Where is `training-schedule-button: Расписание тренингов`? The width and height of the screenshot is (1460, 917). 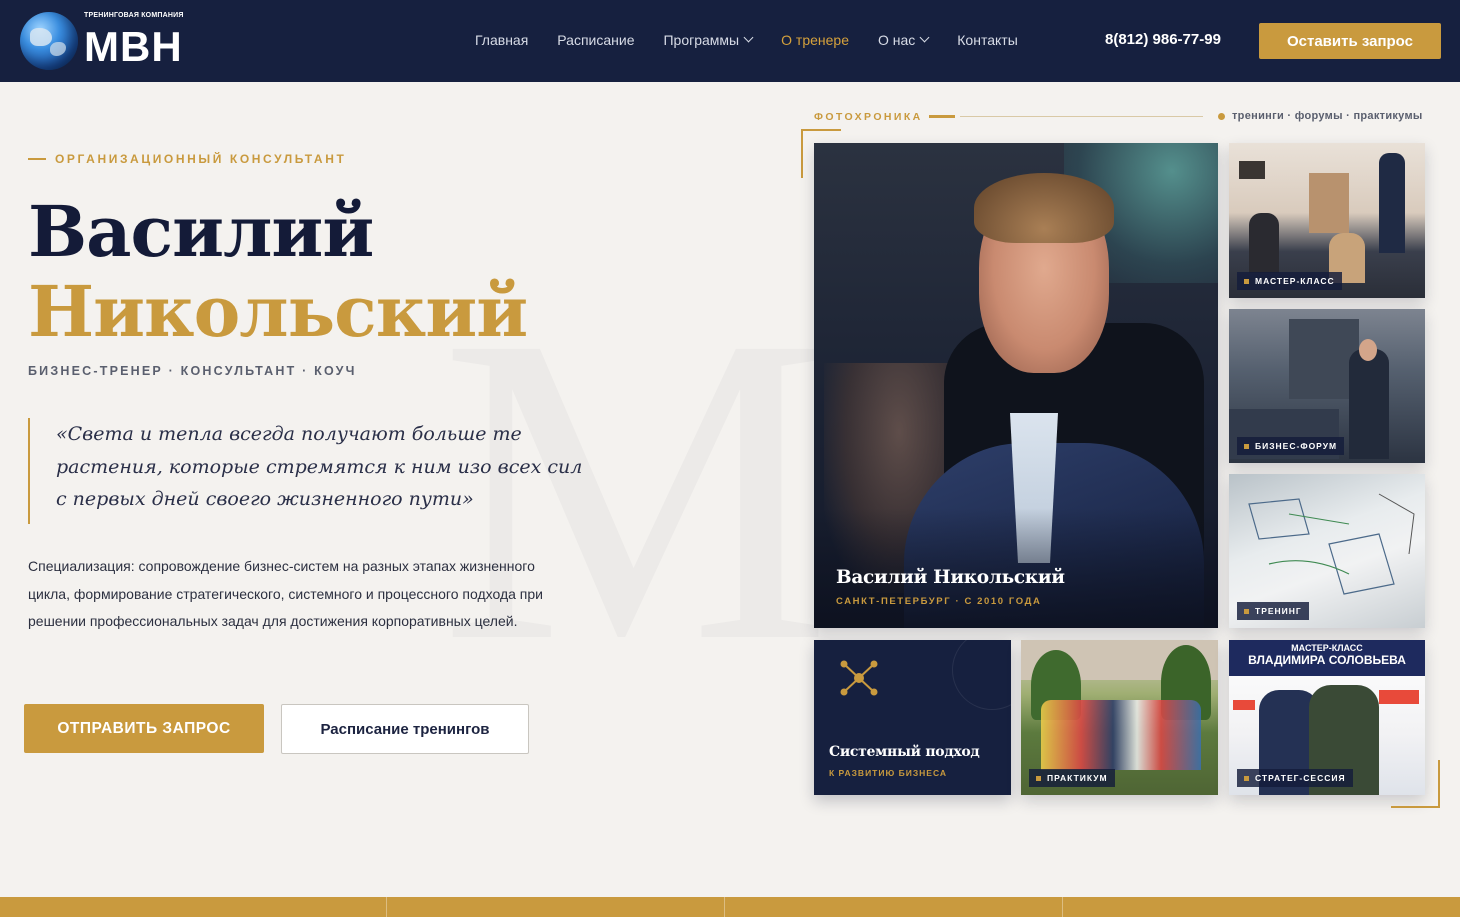 training-schedule-button: Расписание тренингов is located at coordinates (405, 729).